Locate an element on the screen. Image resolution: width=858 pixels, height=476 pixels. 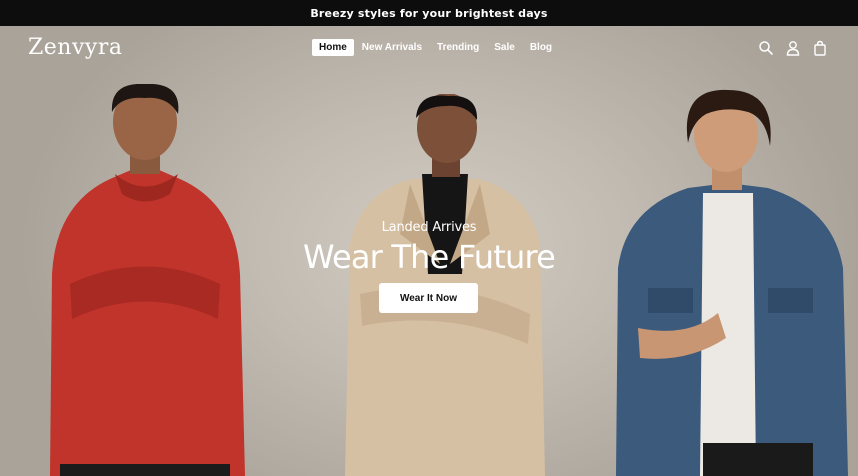
nav-blog: Blog is located at coordinates (541, 47).